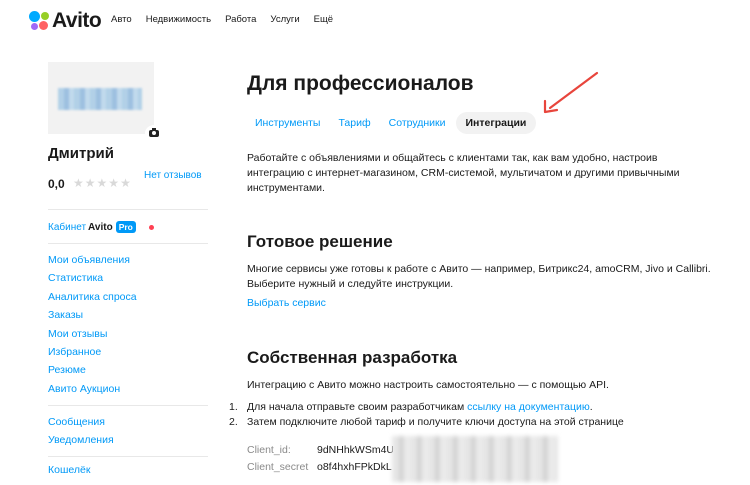 This screenshot has height=485, width=750. I want to click on sidebar-item-notifications: Уведомления, so click(81, 441).